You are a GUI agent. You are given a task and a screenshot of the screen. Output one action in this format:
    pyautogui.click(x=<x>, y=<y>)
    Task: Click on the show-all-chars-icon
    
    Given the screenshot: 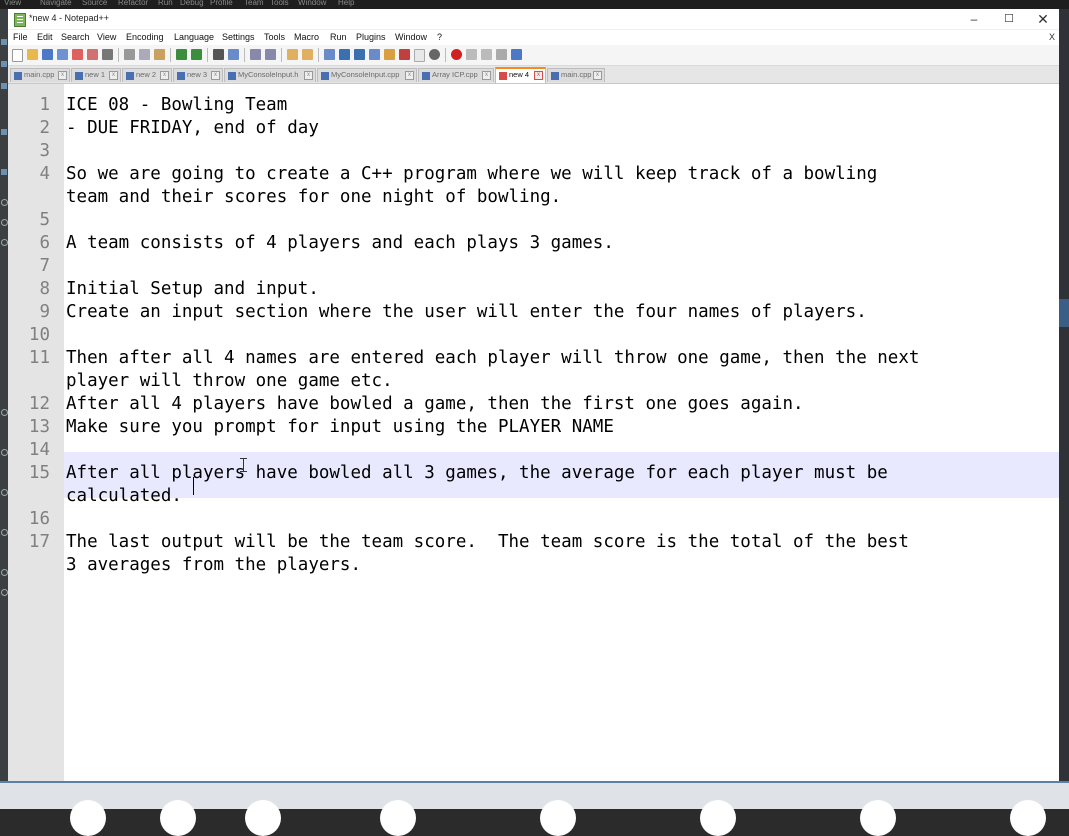 What is the action you would take?
    pyautogui.click(x=344, y=54)
    